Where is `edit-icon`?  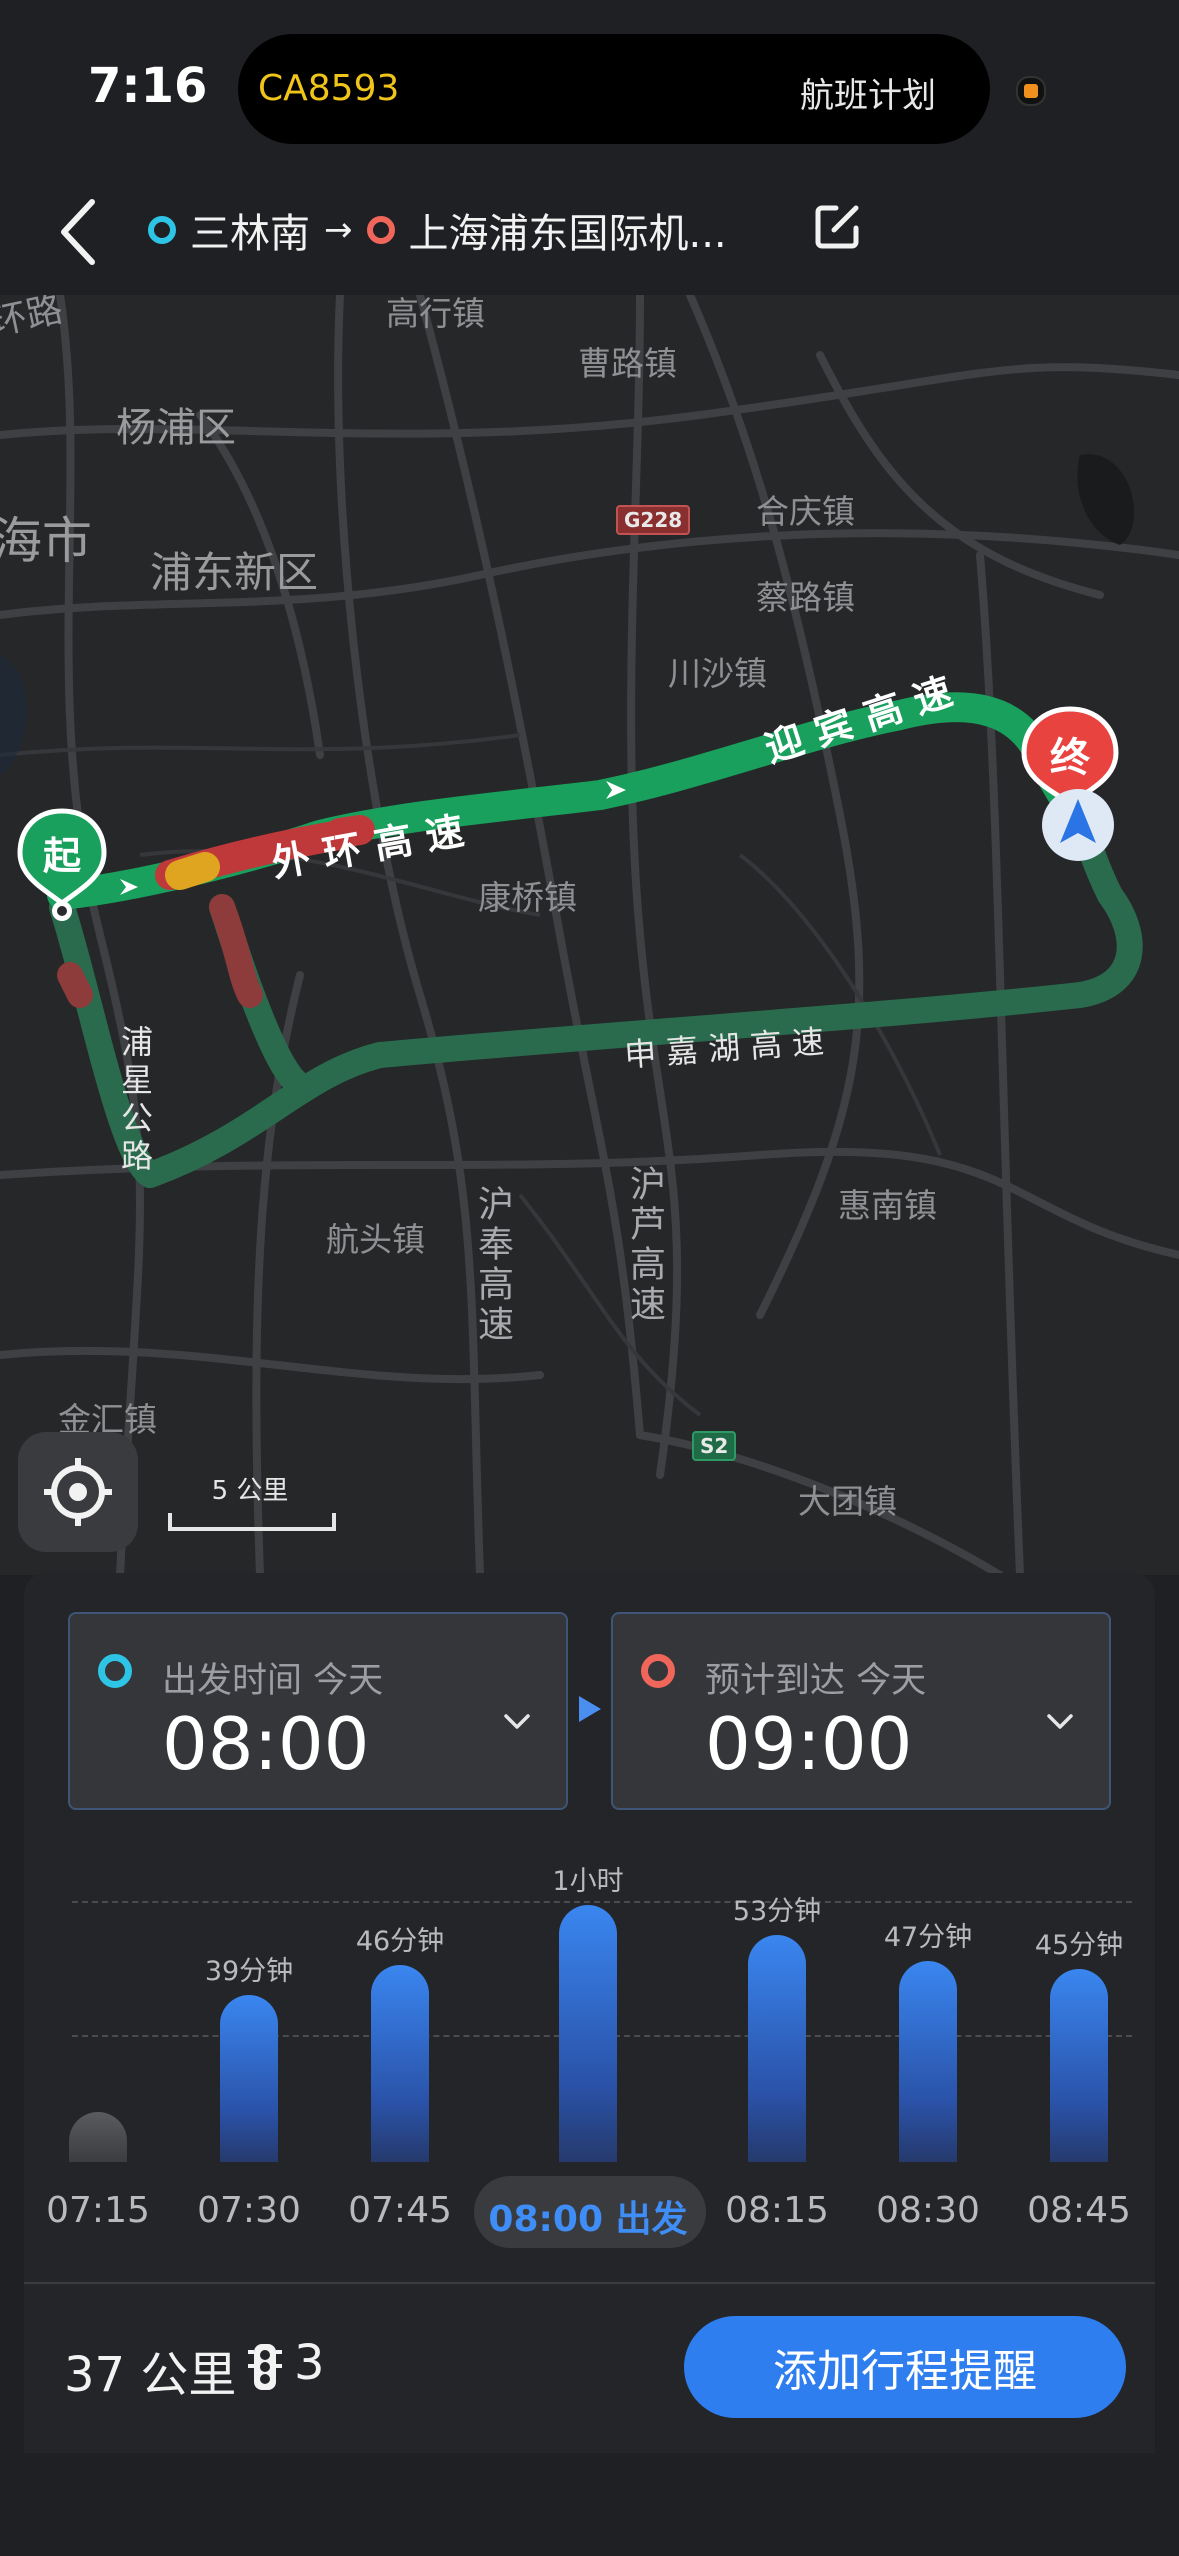 edit-icon is located at coordinates (837, 227).